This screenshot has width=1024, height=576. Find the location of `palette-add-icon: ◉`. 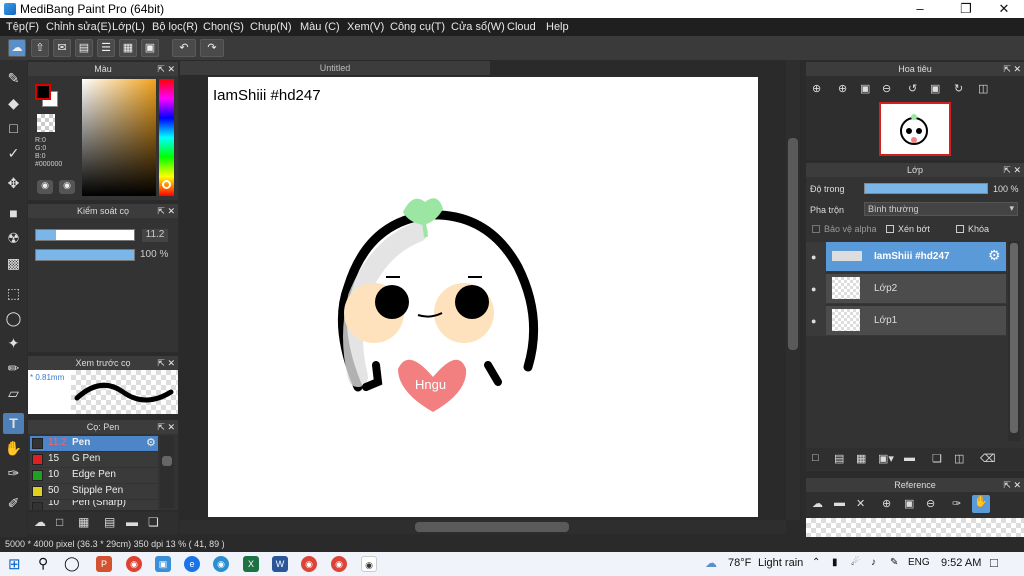

palette-add-icon: ◉ is located at coordinates (67, 187).